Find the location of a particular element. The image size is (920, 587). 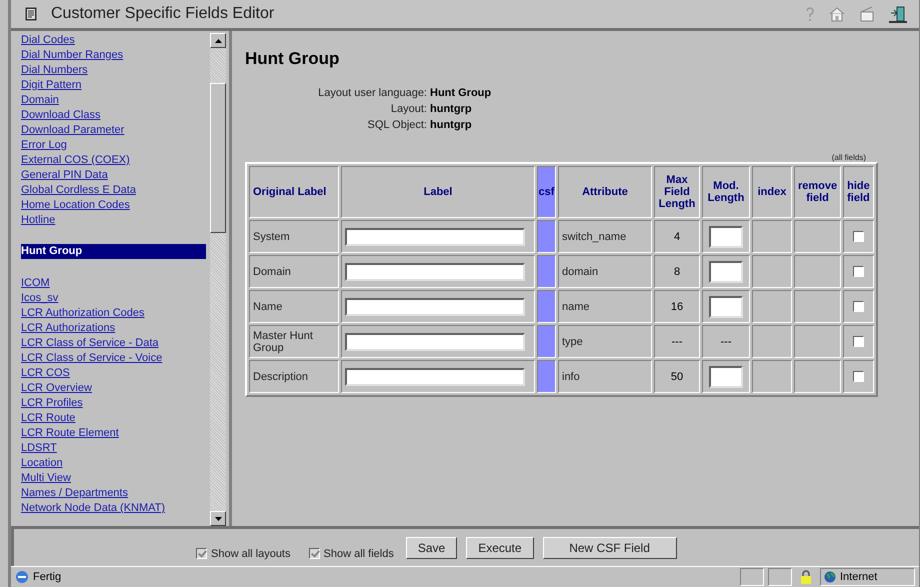

sidebar-link: LCR Class of Service - Data is located at coordinates (115, 343).